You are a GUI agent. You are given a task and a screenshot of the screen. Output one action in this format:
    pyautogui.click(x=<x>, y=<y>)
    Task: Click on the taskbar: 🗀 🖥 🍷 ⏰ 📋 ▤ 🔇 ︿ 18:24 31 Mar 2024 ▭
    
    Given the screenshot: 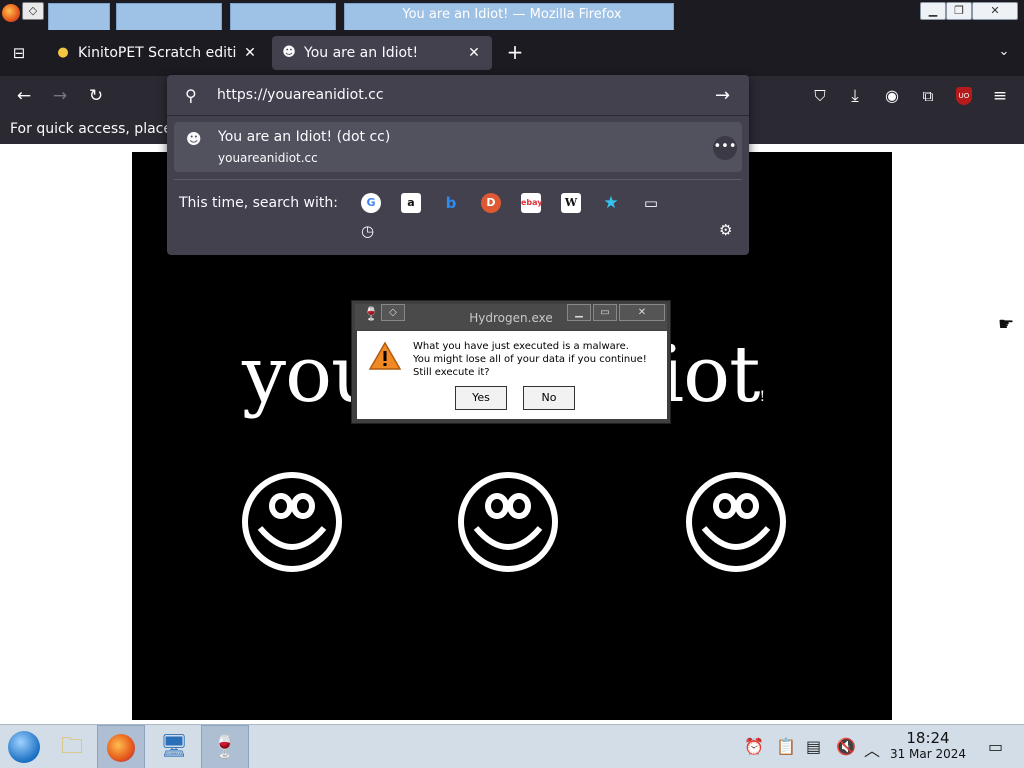 What is the action you would take?
    pyautogui.click(x=512, y=746)
    